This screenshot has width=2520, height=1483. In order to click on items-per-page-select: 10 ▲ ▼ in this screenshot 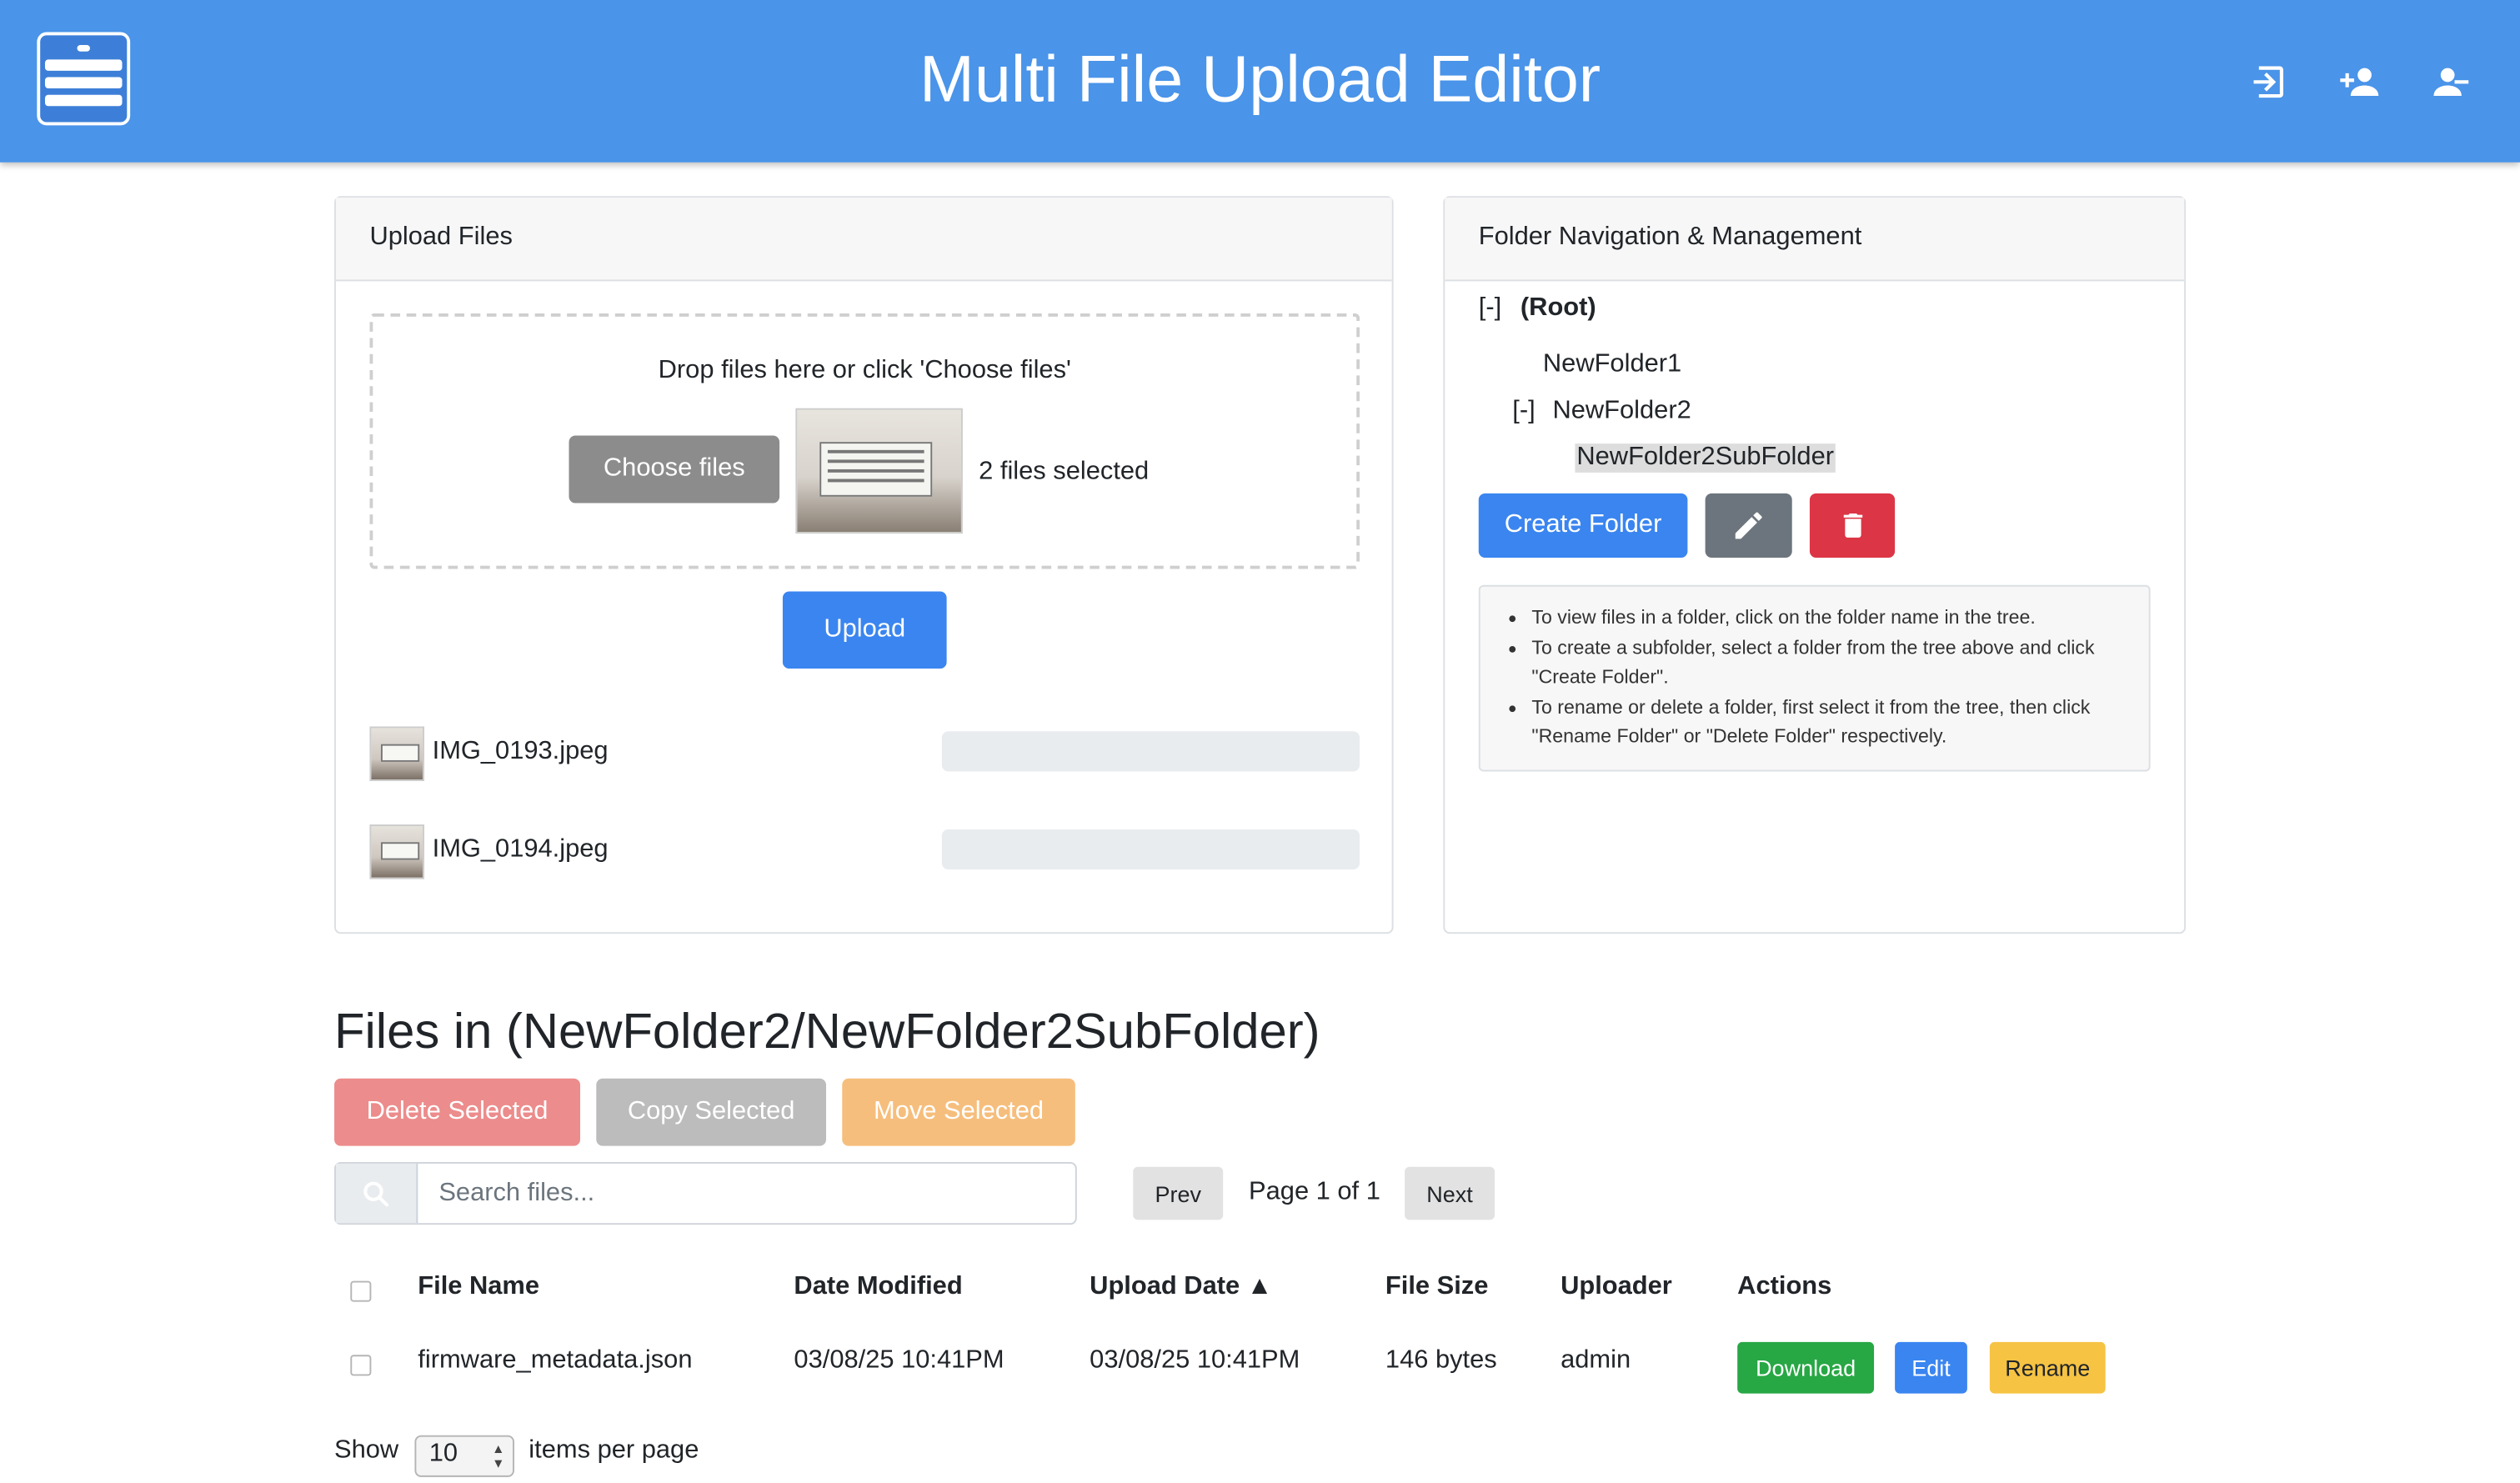, I will do `click(464, 1456)`.